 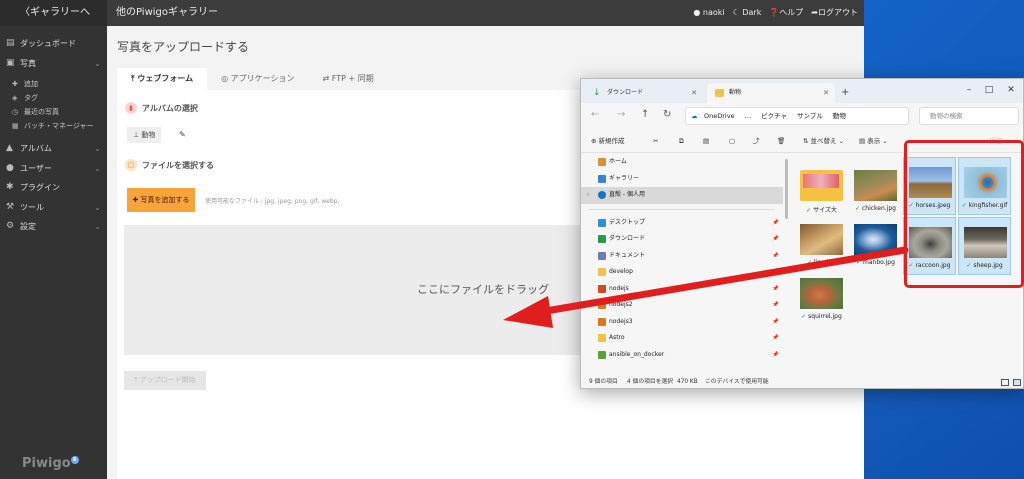 What do you see at coordinates (667, 114) in the screenshot?
I see `refresh-icon: ↻` at bounding box center [667, 114].